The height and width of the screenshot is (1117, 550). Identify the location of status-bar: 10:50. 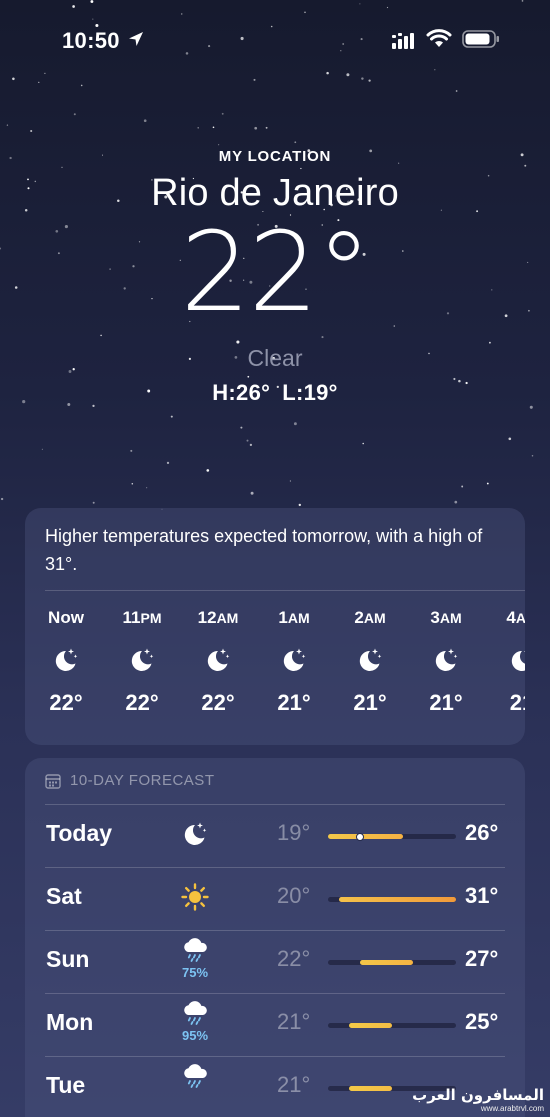
(275, 41).